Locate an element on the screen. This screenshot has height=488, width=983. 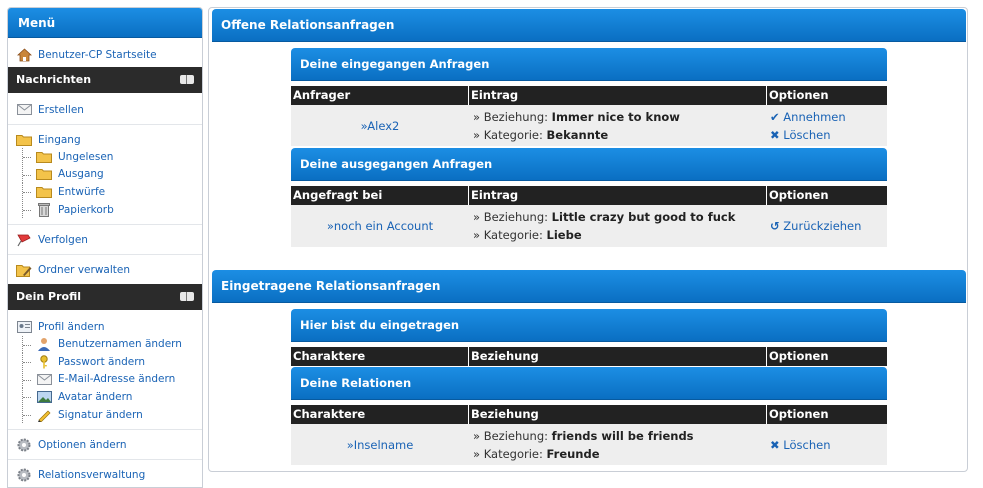
profile-card-icon is located at coordinates (24, 327).